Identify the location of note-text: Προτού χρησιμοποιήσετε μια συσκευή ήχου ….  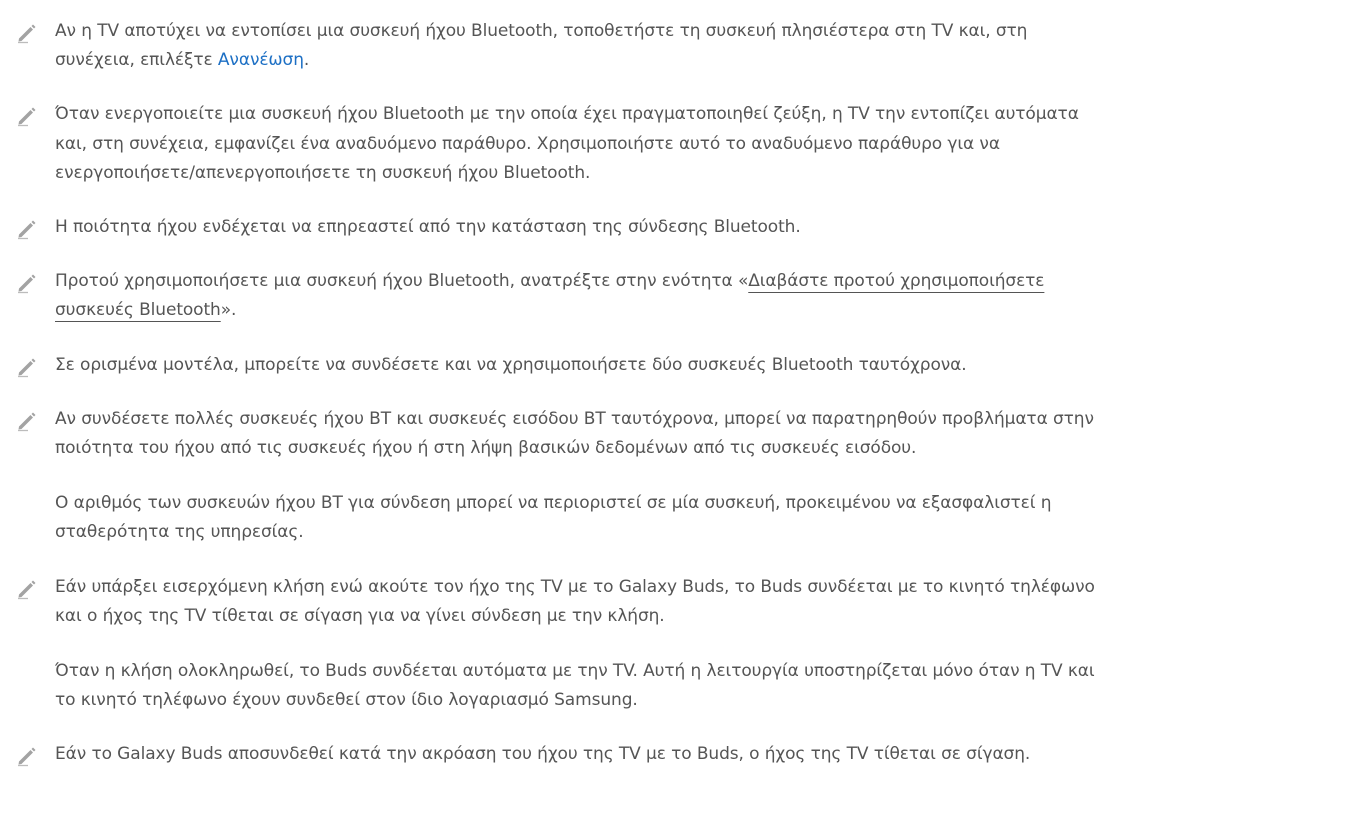
(550, 281).